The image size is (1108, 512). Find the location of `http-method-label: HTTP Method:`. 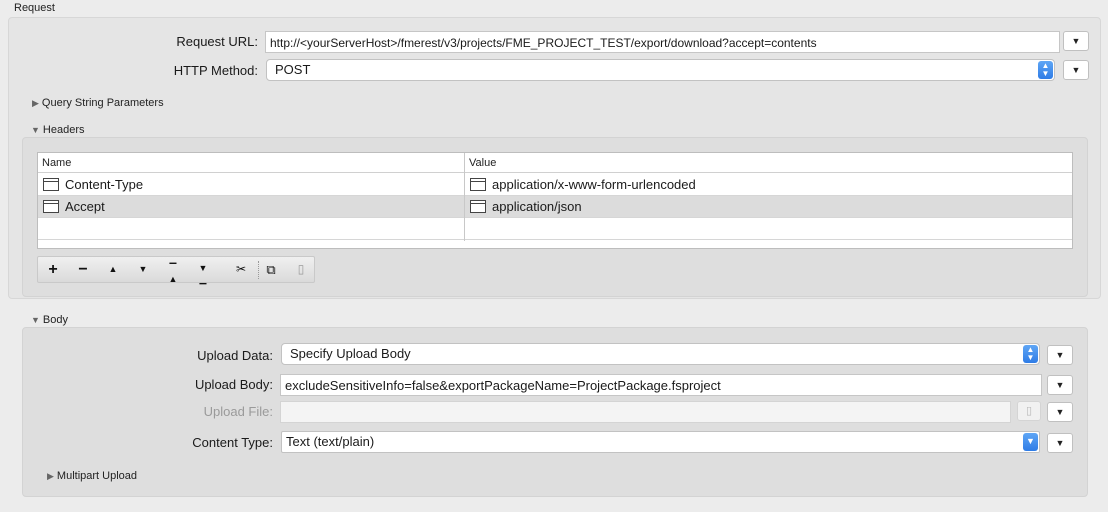

http-method-label: HTTP Method: is located at coordinates (215, 70).